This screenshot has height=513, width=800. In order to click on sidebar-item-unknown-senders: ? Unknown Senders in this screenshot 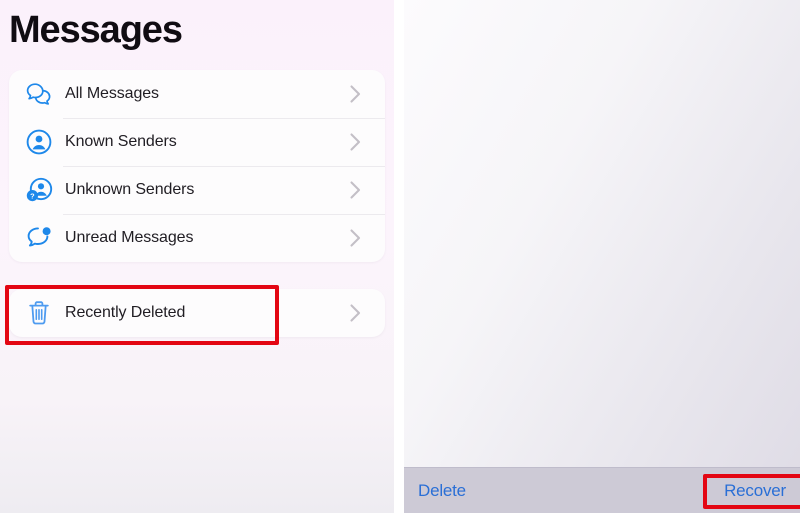, I will do `click(197, 190)`.